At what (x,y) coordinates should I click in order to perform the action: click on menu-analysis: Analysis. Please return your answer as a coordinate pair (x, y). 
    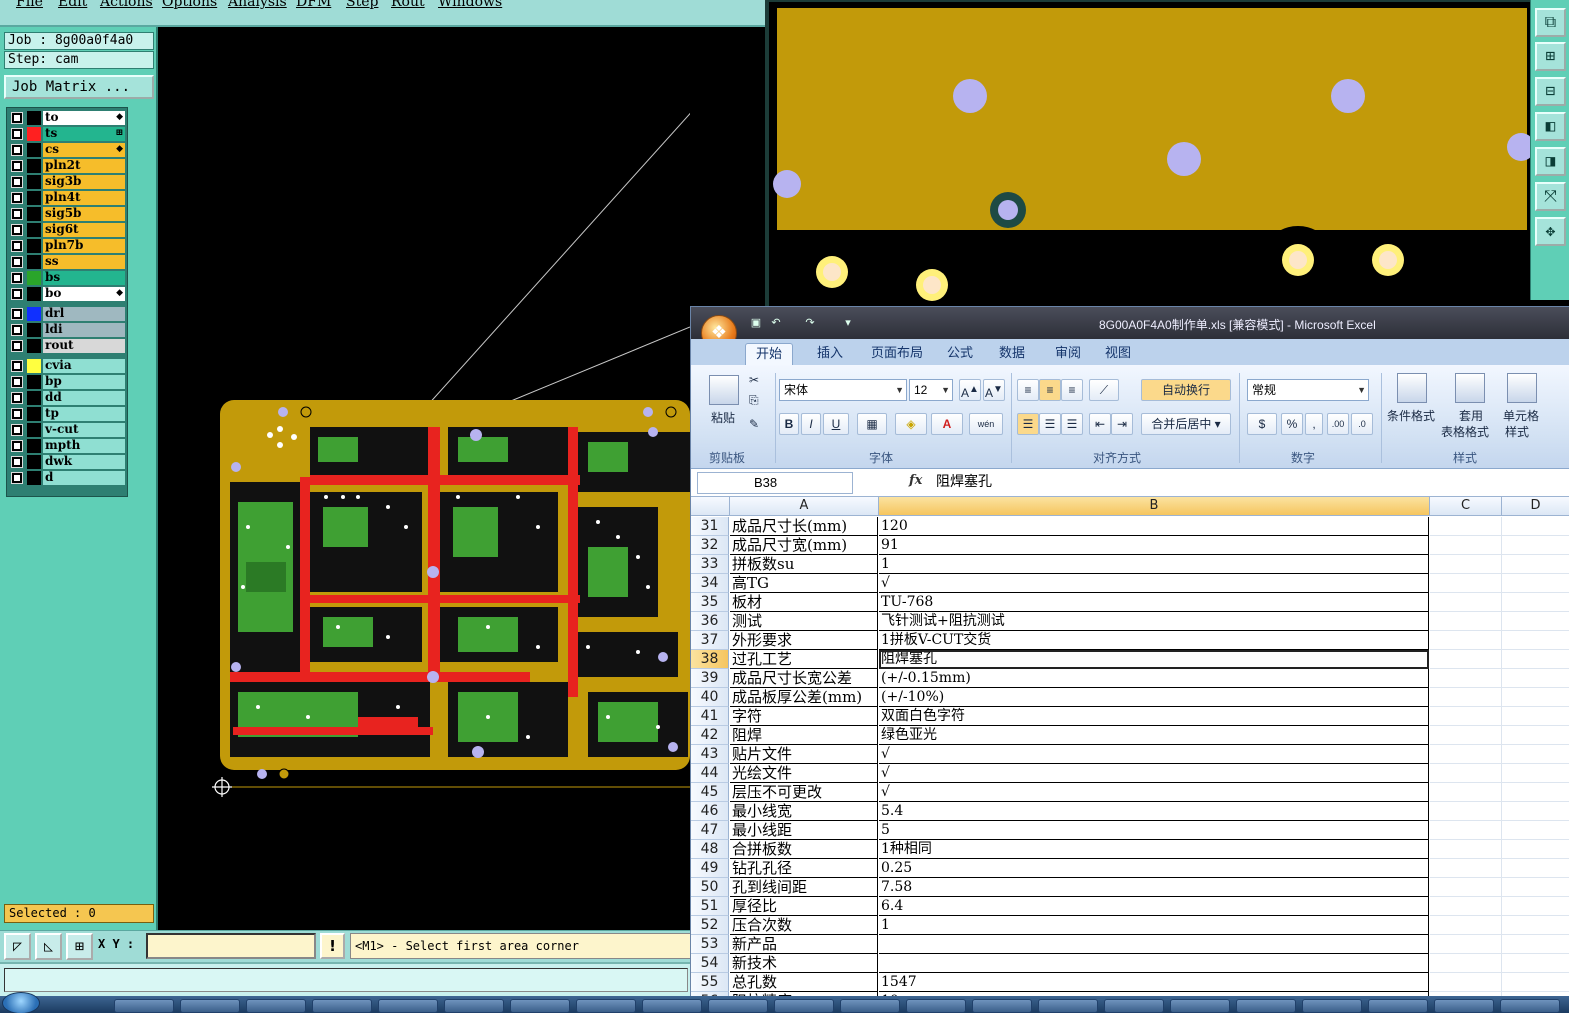
    Looking at the image, I should click on (257, 5).